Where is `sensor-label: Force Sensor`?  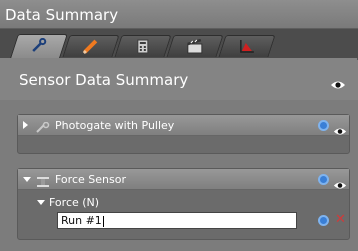
sensor-label: Force Sensor is located at coordinates (90, 179).